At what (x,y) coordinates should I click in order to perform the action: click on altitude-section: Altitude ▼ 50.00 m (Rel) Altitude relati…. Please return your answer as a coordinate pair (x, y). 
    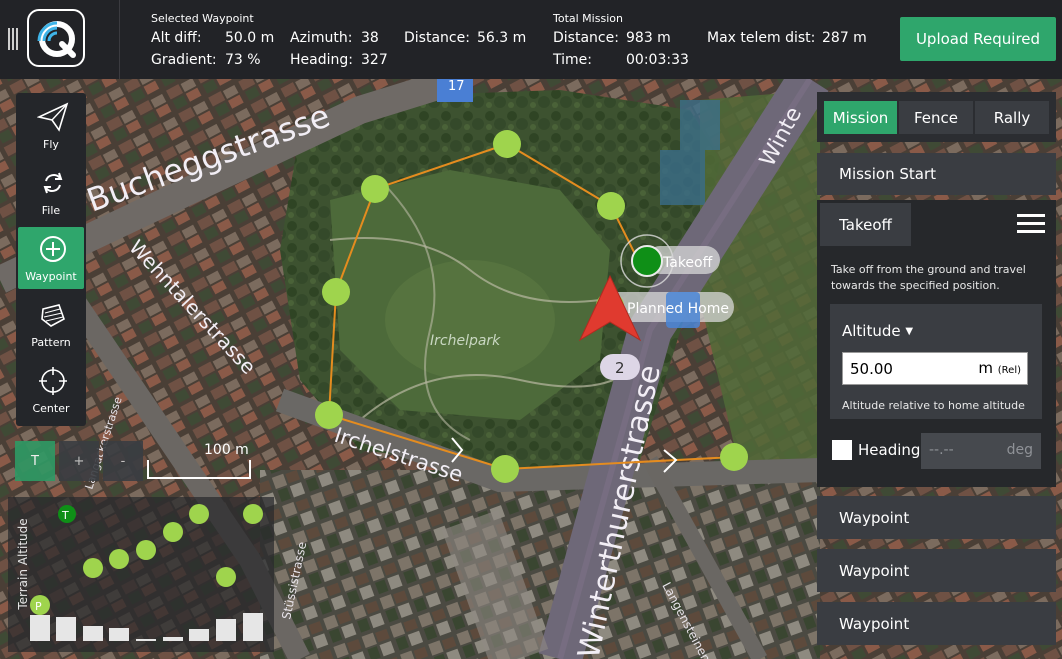
    Looking at the image, I should click on (936, 361).